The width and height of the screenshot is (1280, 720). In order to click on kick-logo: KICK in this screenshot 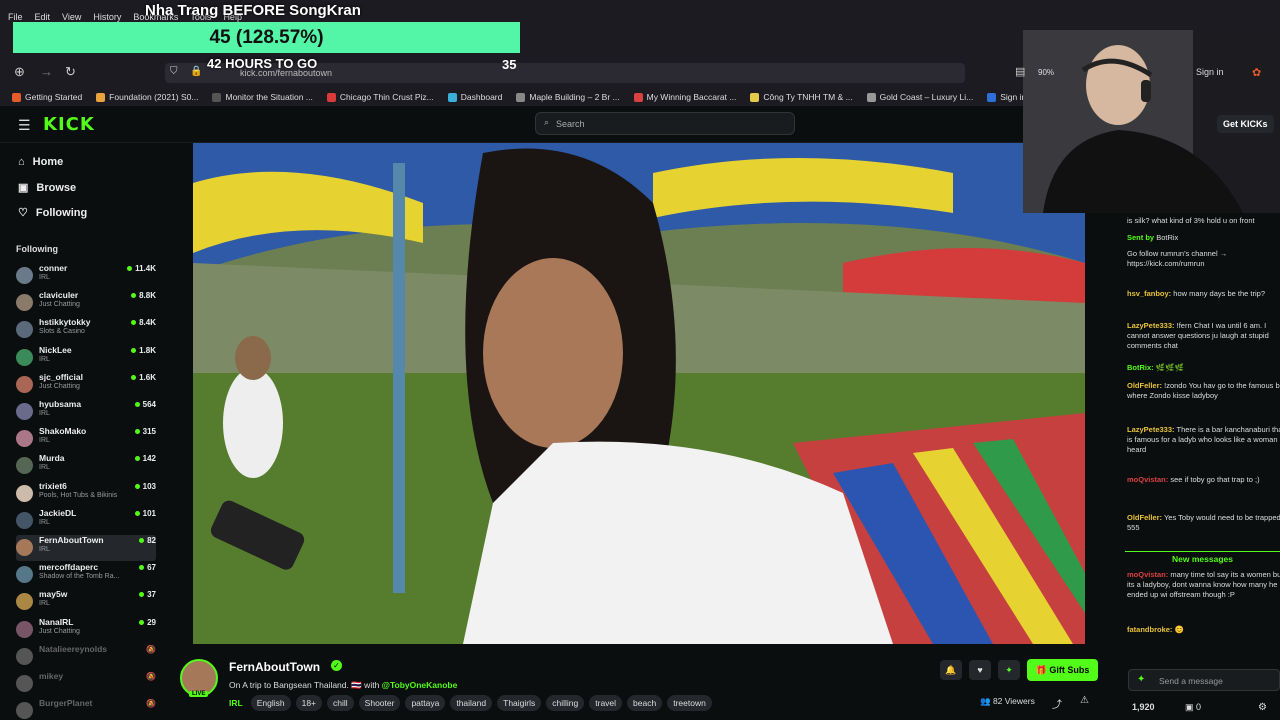, I will do `click(69, 124)`.